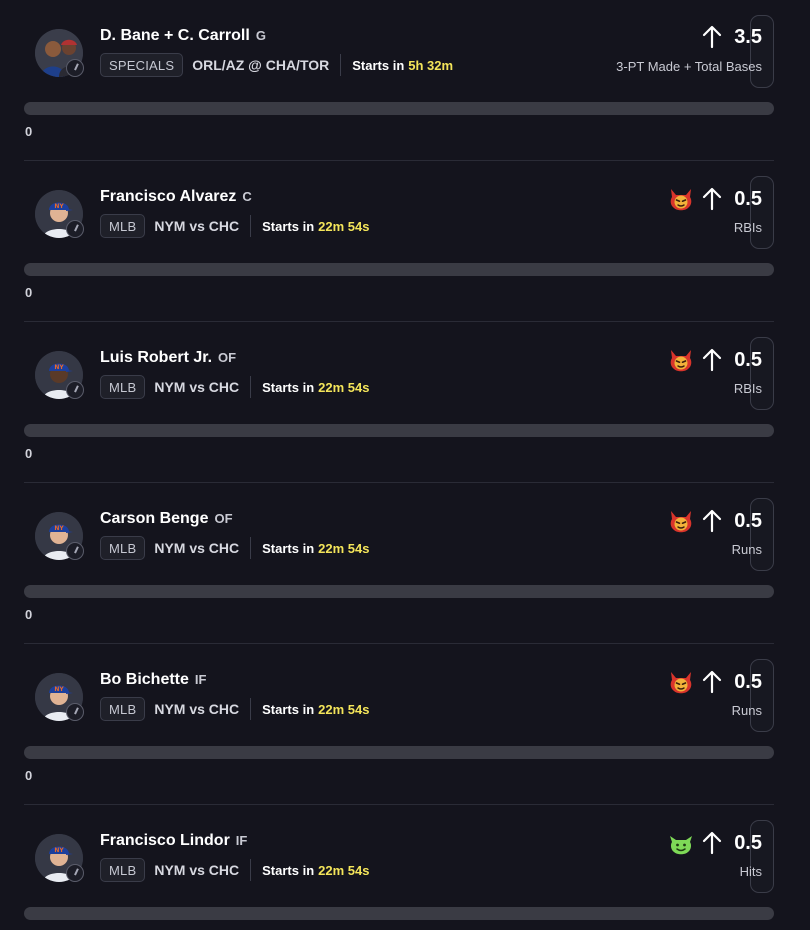 The height and width of the screenshot is (930, 810). What do you see at coordinates (144, 679) in the screenshot?
I see `player-name: Bo Bichette` at bounding box center [144, 679].